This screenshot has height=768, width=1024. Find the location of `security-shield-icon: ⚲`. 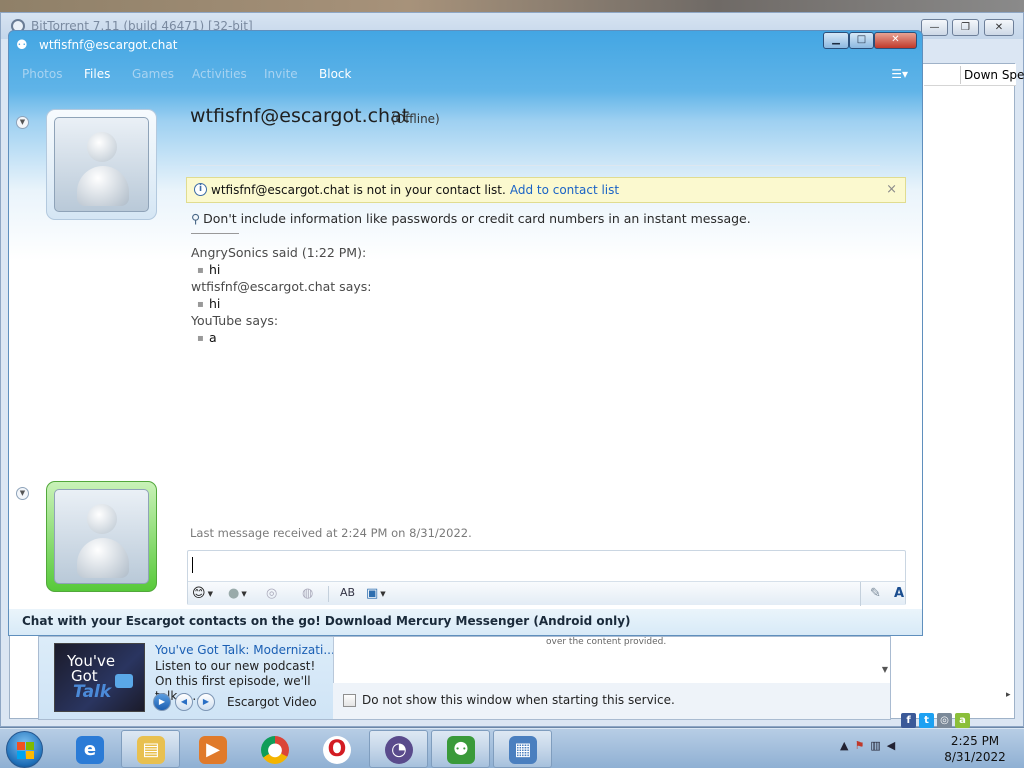

security-shield-icon: ⚲ is located at coordinates (196, 218).